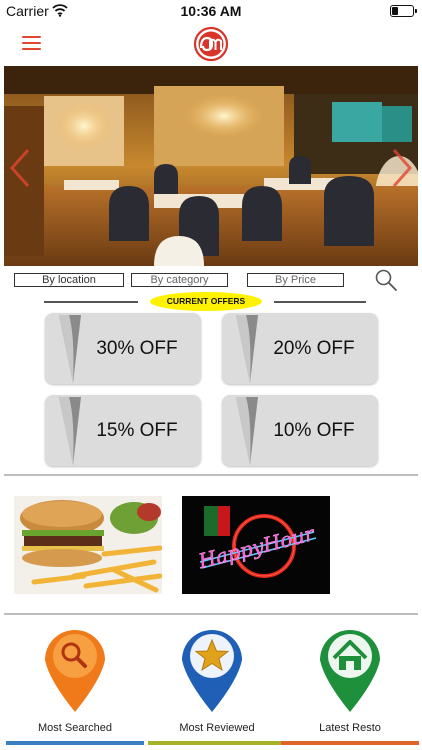 The width and height of the screenshot is (422, 750). I want to click on status-bar: Carrier 10:36 AM, so click(211, 11).